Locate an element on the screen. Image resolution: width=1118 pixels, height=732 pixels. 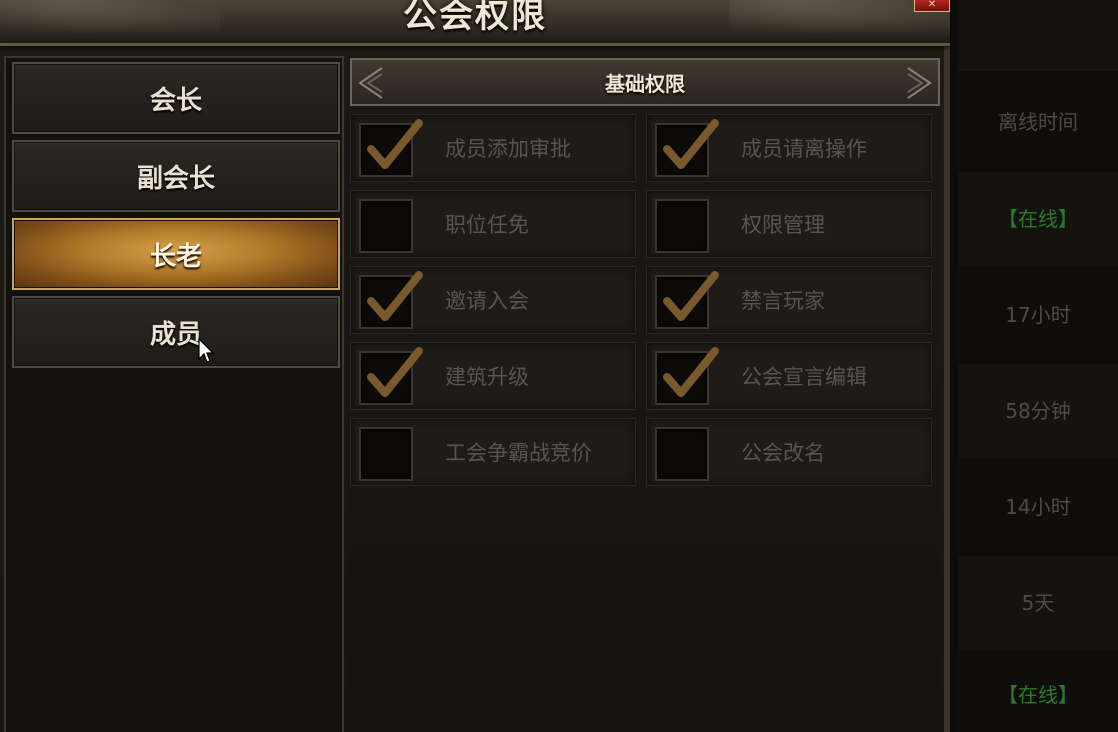
title-bar: 公会权限 is located at coordinates (475, 23).